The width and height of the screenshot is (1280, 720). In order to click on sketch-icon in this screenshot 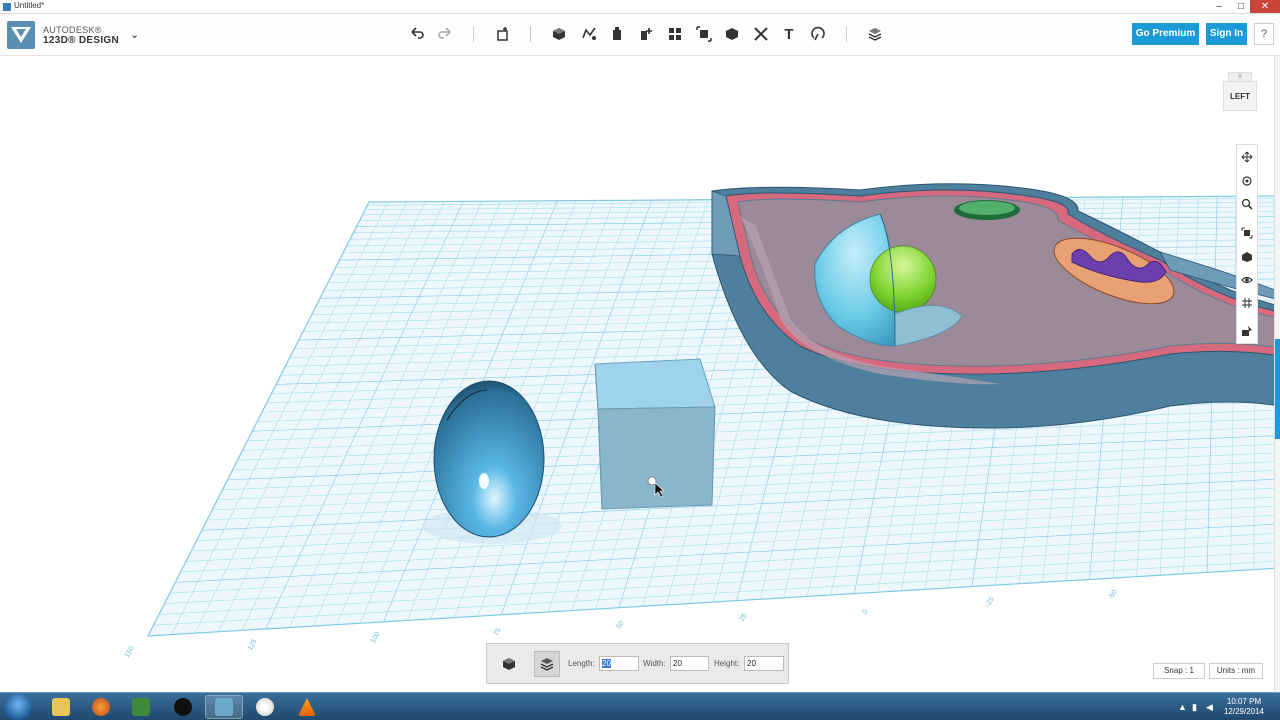, I will do `click(589, 34)`.